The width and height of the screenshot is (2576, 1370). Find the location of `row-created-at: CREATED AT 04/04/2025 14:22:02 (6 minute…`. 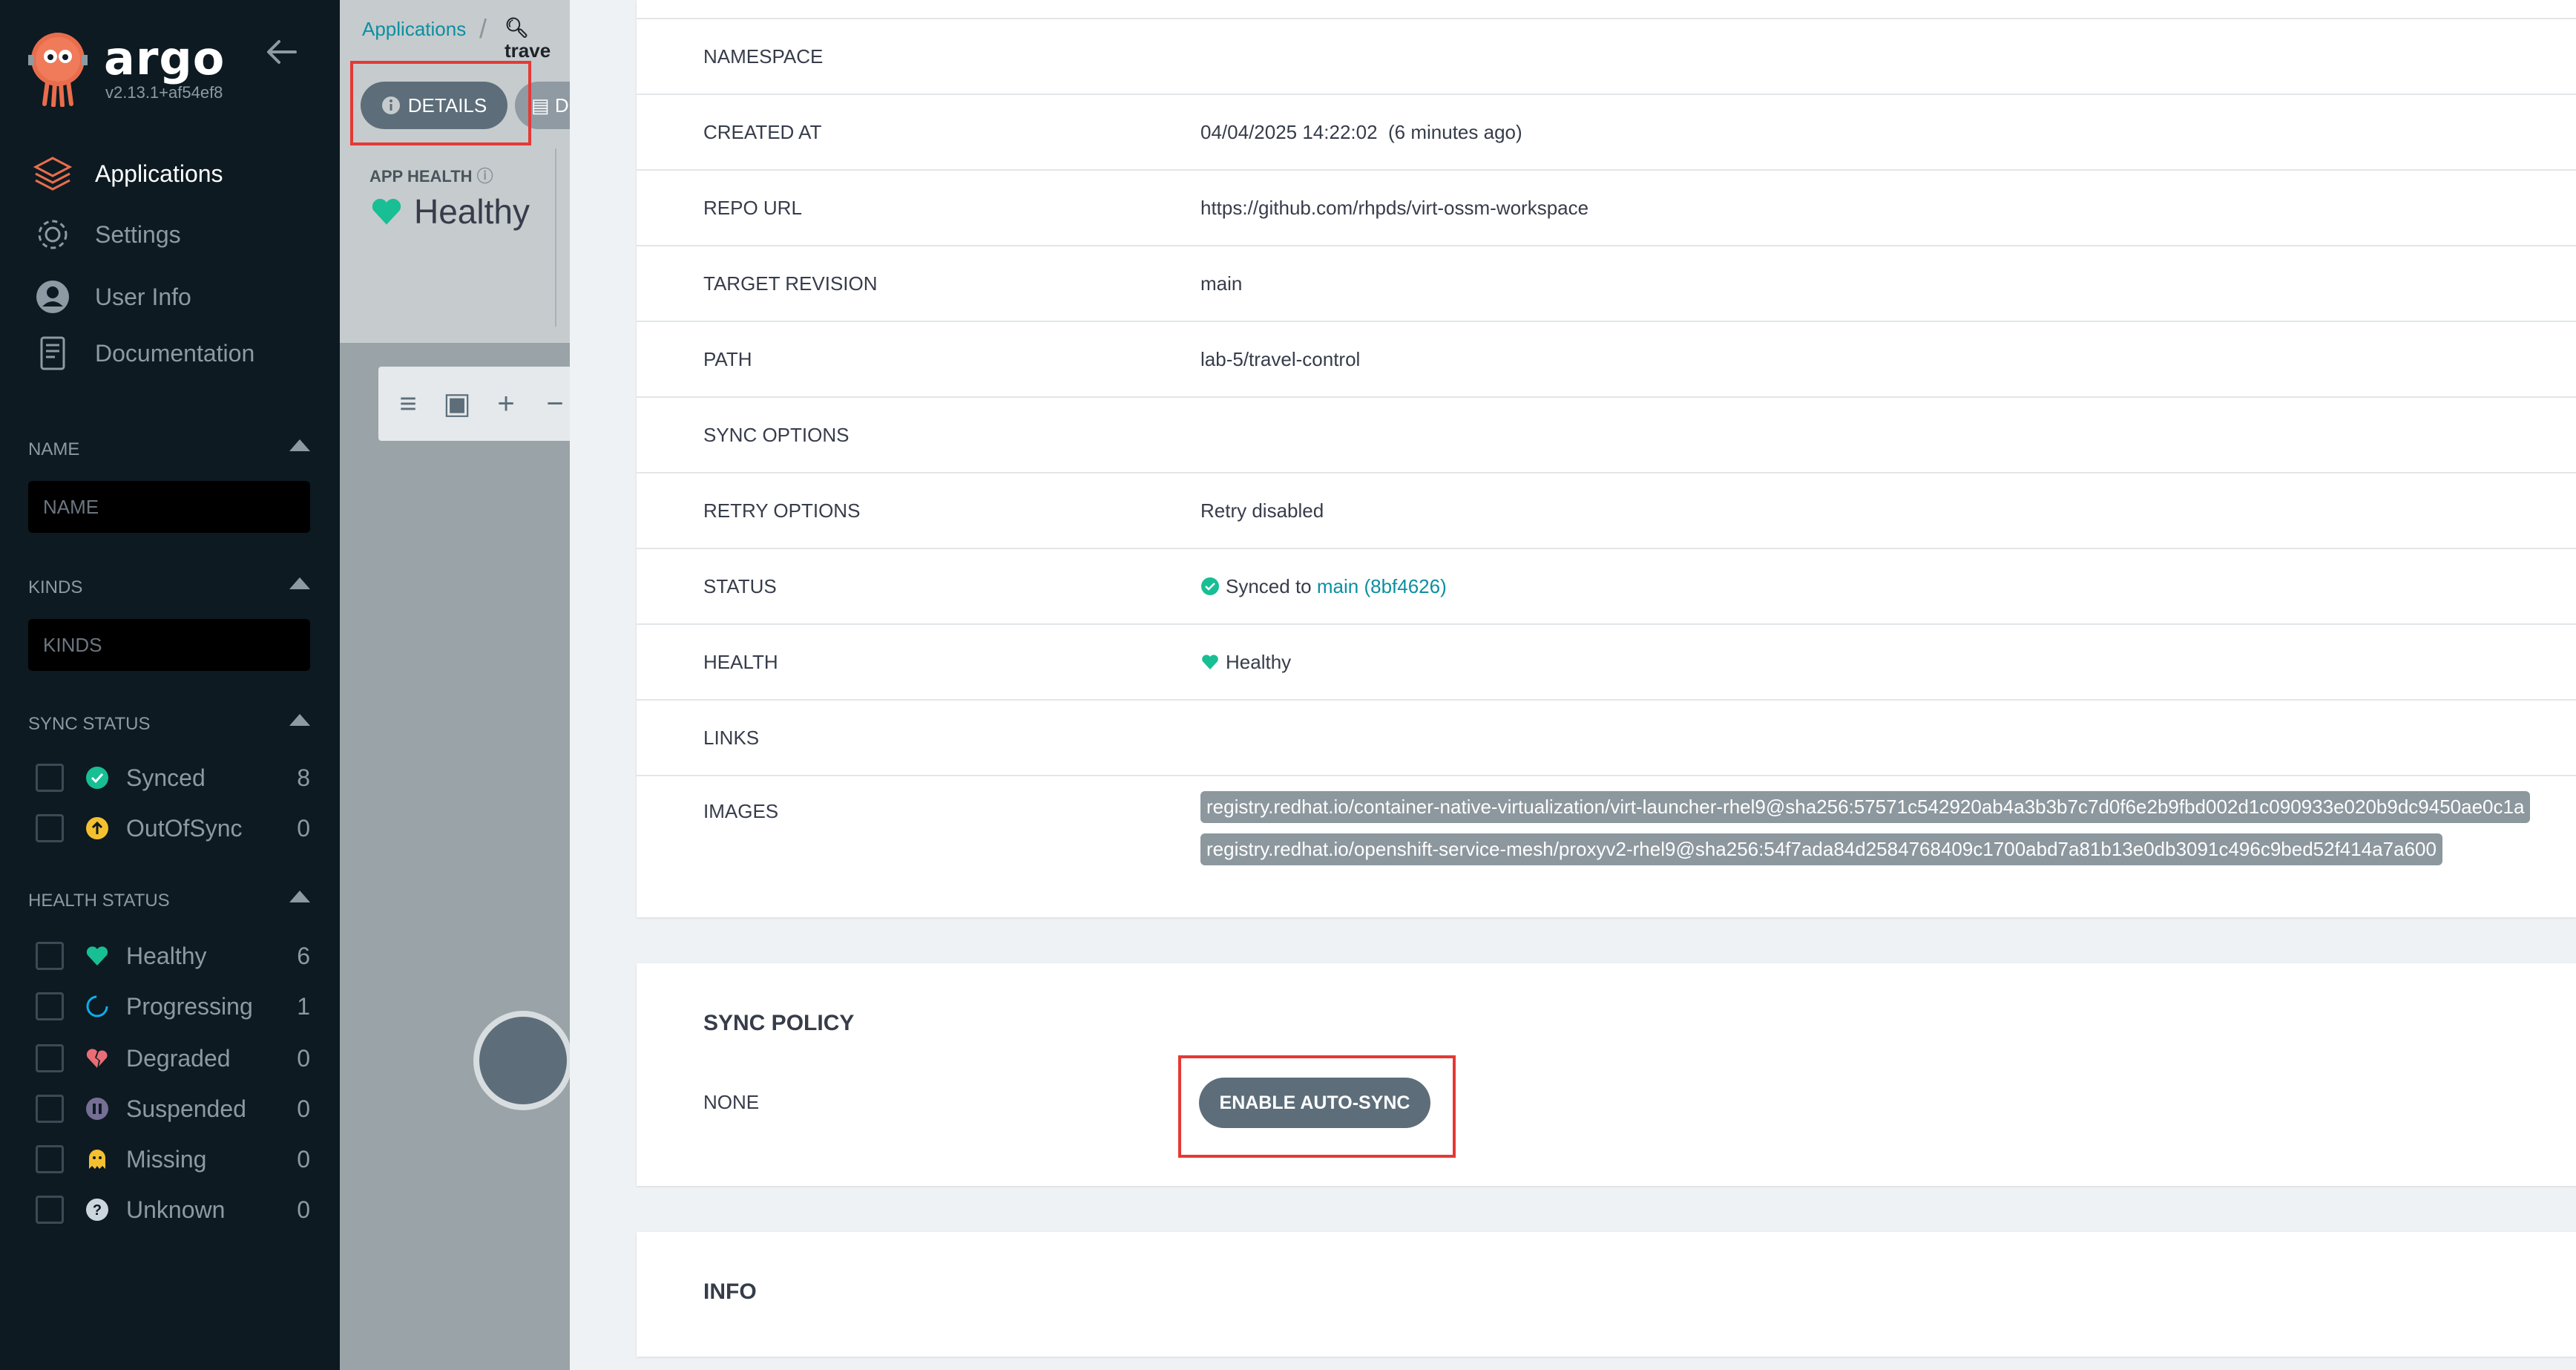

row-created-at: CREATED AT 04/04/2025 14:22:02 (6 minute… is located at coordinates (1606, 131).